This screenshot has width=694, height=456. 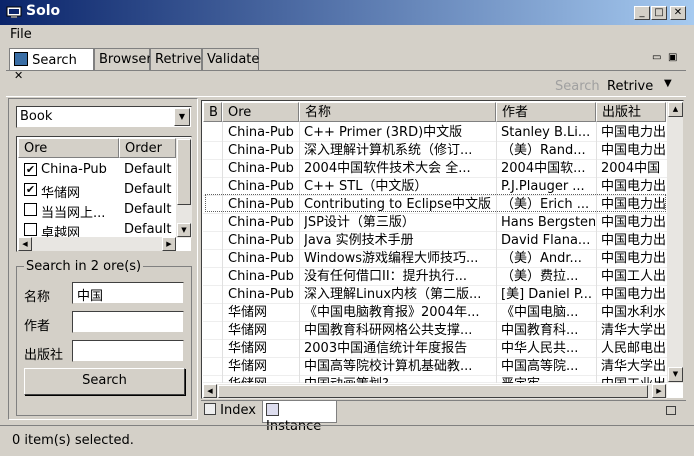 I want to click on tab-search-label: Search, so click(x=54, y=60).